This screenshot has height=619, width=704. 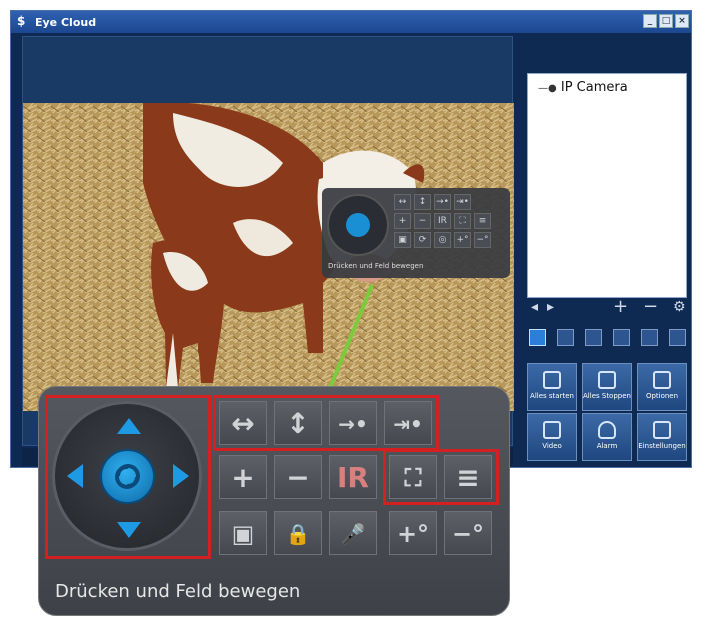 I want to click on video-button: Video, so click(x=552, y=437).